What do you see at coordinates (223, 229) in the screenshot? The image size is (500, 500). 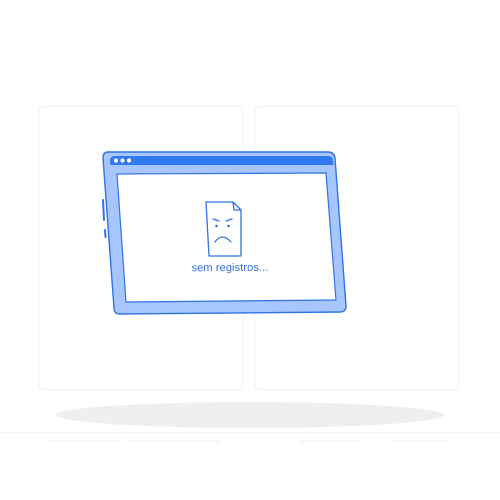 I see `sad-document-icon` at bounding box center [223, 229].